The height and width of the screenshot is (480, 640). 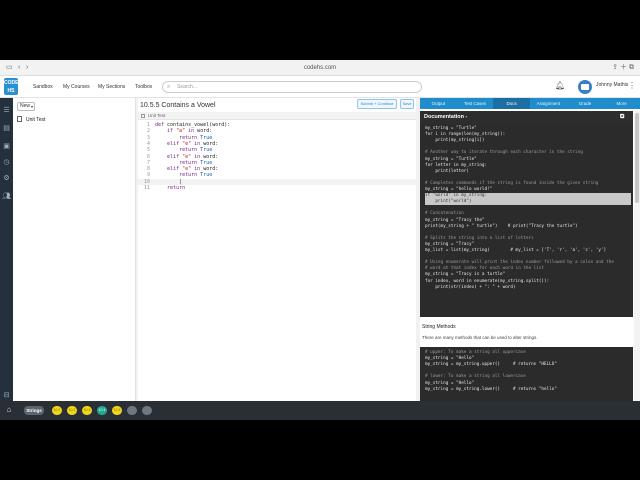 I want to click on tab-grade: Grade, so click(x=585, y=103).